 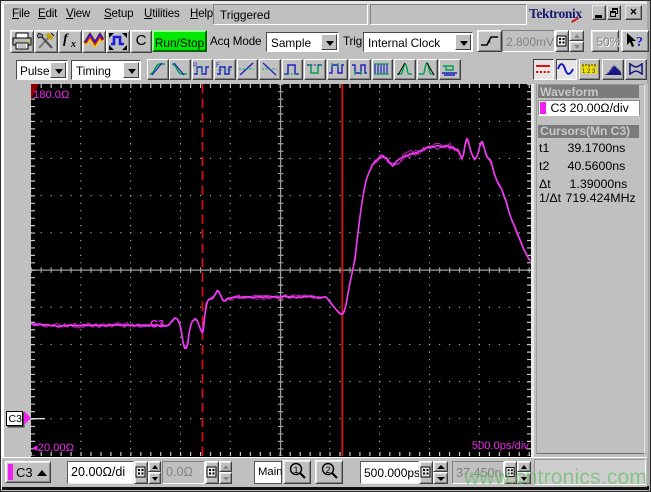 I want to click on svg-text: 1, so click(x=296, y=470).